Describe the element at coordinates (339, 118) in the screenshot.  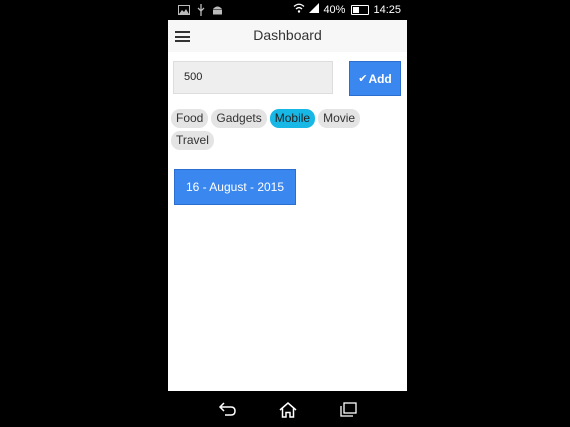
I see `tag-movie: Movie` at that location.